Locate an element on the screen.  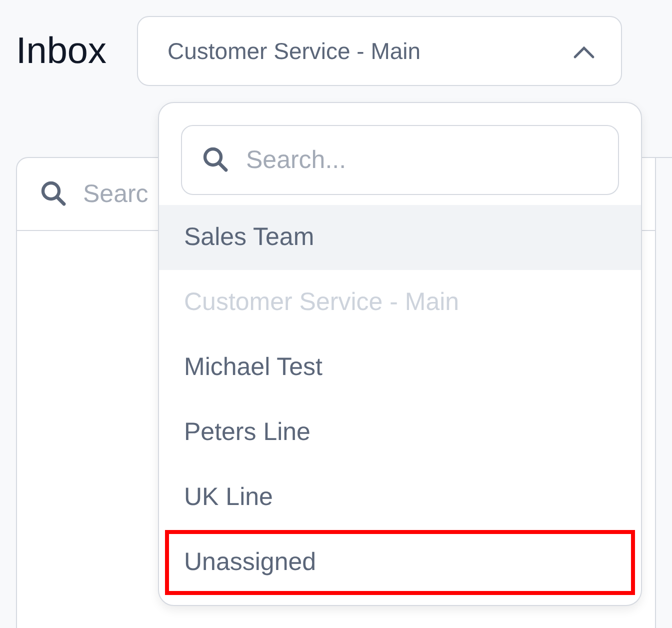
inbox-select: Customer Service - Main is located at coordinates (379, 51).